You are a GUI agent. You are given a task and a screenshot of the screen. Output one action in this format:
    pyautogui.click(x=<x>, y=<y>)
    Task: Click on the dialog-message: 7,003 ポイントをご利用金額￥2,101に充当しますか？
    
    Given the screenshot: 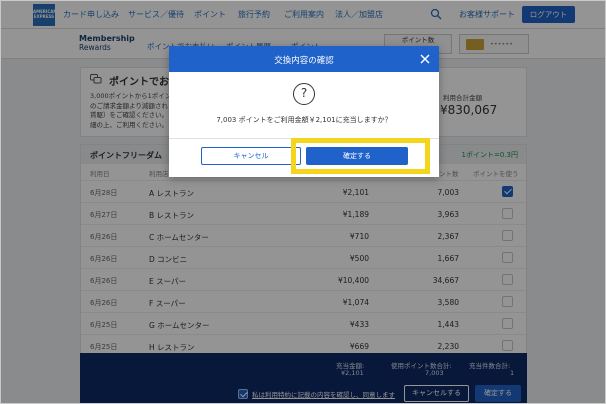 What is the action you would take?
    pyautogui.click(x=304, y=120)
    